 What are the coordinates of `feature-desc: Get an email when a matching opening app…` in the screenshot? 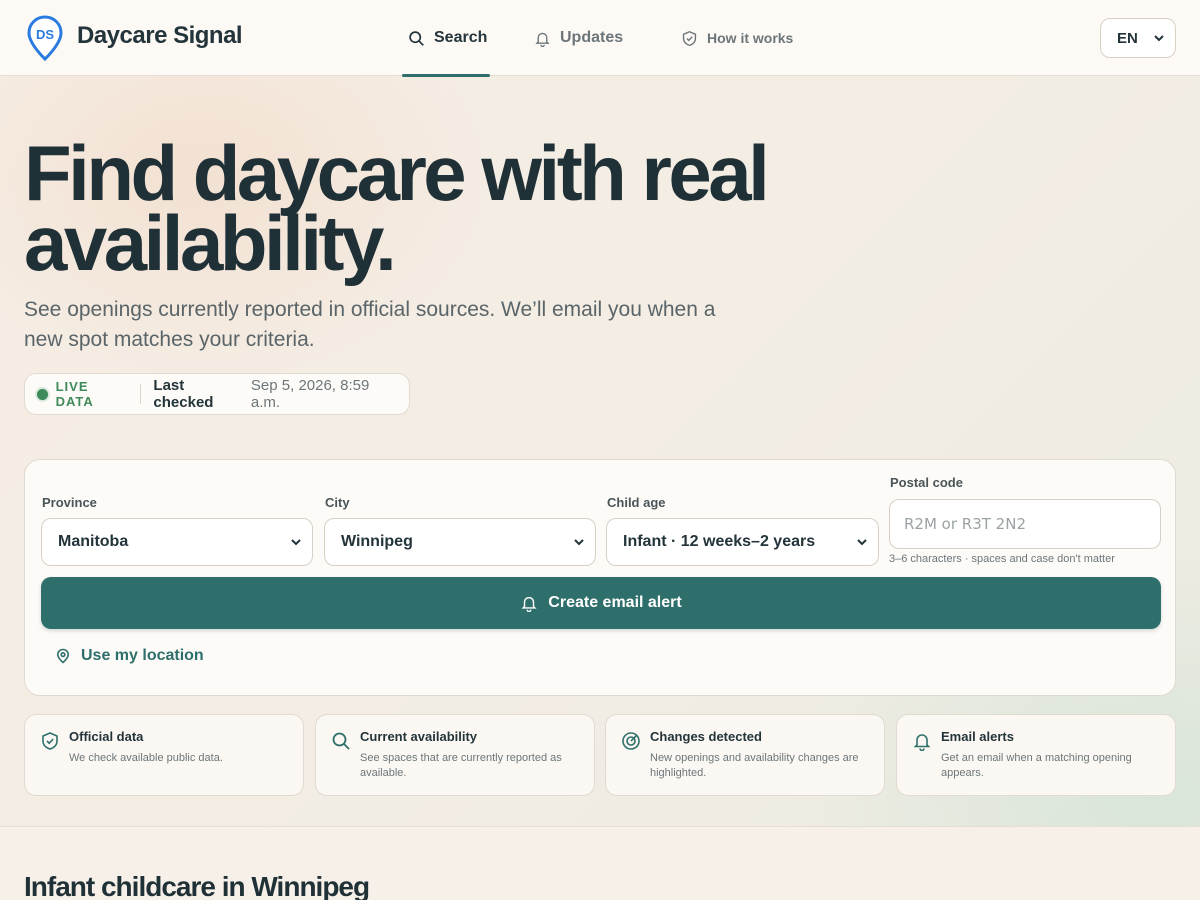 It's located at (1036, 765).